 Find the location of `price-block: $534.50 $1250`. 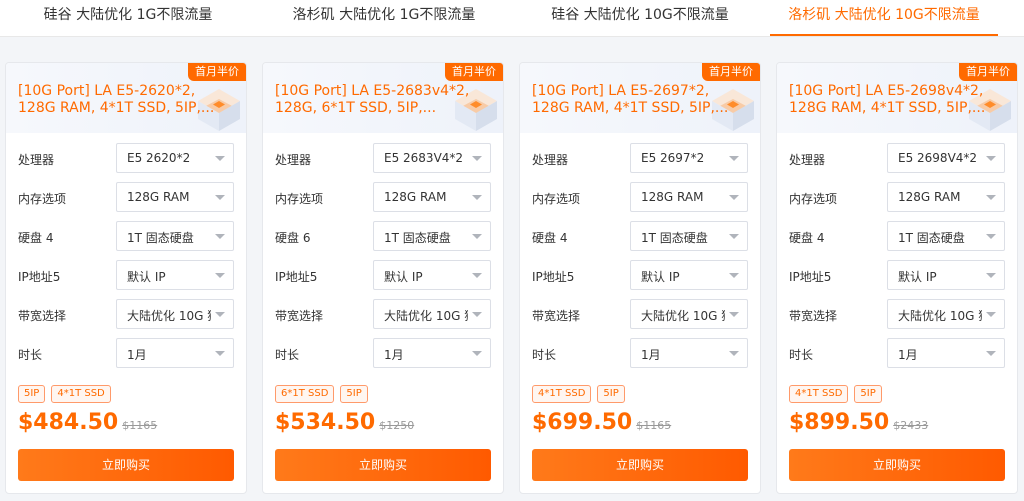

price-block: $534.50 $1250 is located at coordinates (344, 425).